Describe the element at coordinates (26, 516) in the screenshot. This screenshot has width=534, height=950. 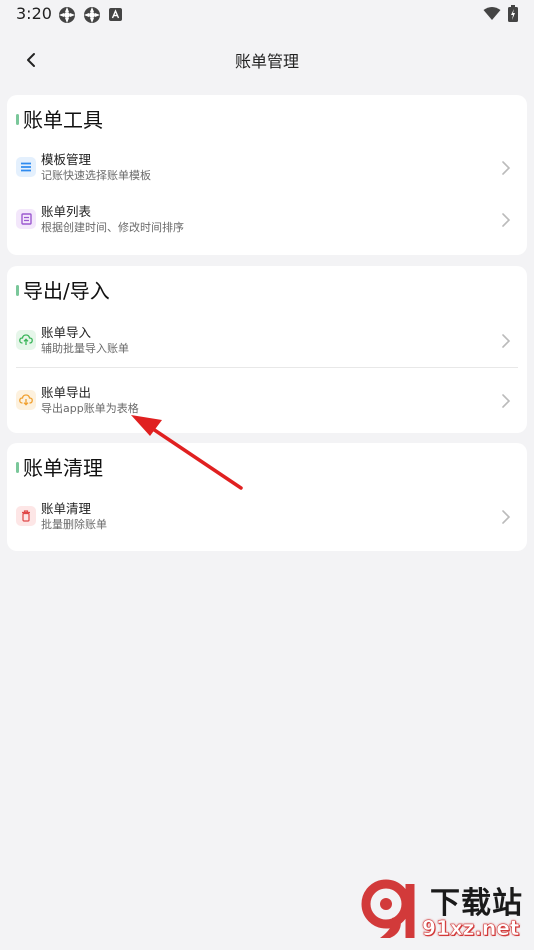
I see `trash-icon` at that location.